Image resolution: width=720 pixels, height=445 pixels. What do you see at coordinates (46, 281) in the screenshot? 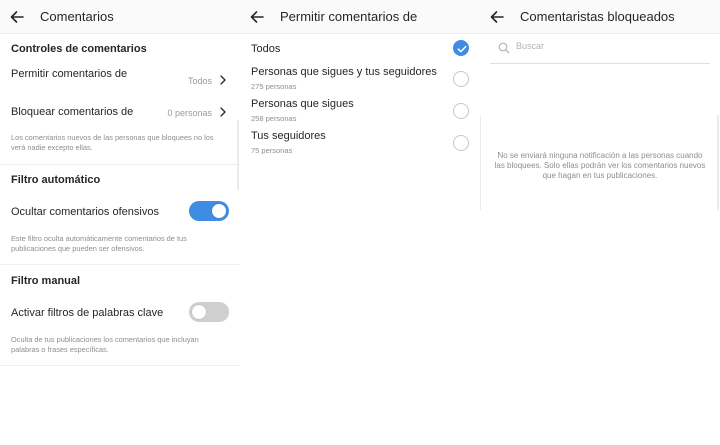
I see `section-title-manual-filter: Filtro manual` at bounding box center [46, 281].